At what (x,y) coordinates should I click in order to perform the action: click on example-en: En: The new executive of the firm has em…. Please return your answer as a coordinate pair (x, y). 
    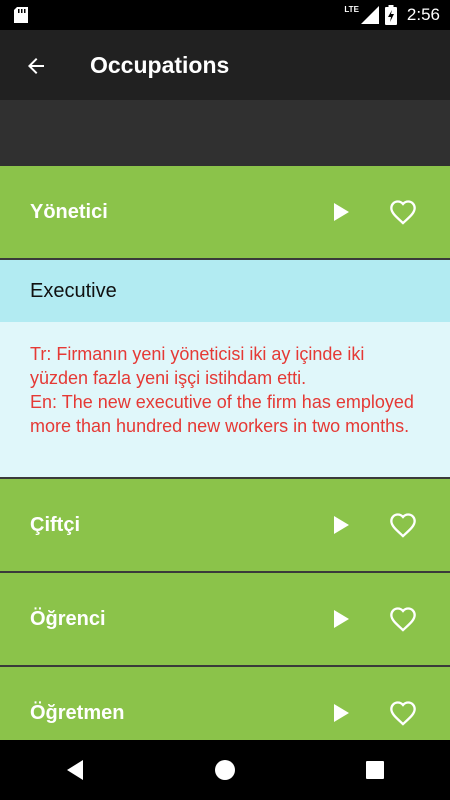
    Looking at the image, I should click on (222, 414).